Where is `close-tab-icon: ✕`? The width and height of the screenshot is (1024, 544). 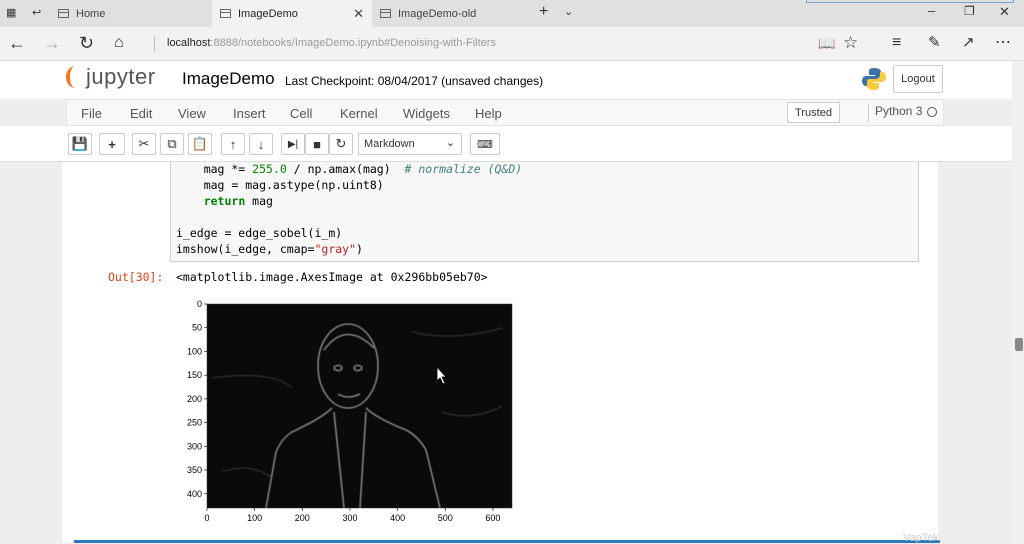
close-tab-icon: ✕ is located at coordinates (358, 14).